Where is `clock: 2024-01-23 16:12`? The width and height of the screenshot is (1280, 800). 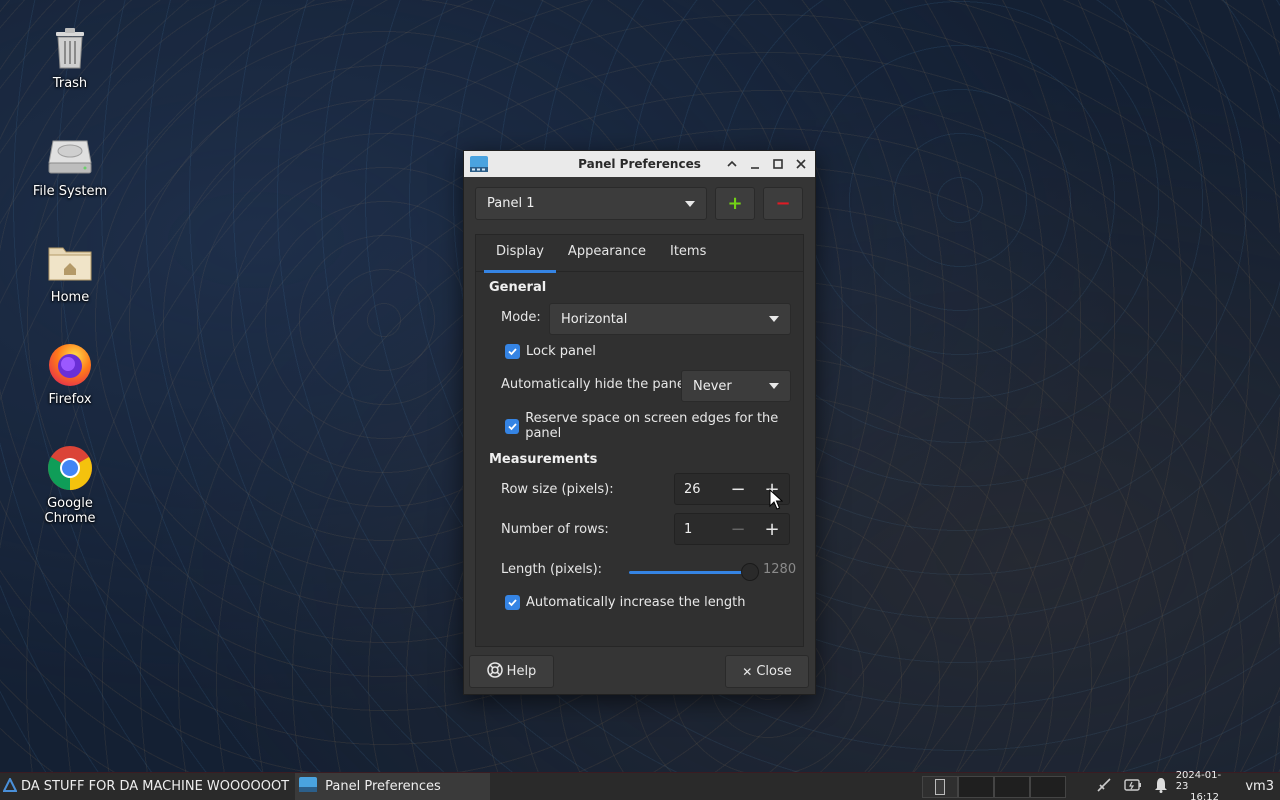
clock: 2024-01-23 16:12 is located at coordinates (1205, 785).